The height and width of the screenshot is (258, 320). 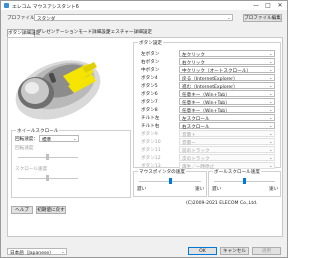 What do you see at coordinates (227, 118) in the screenshot?
I see `button-assignment-select: 左スクロール ⌄` at bounding box center [227, 118].